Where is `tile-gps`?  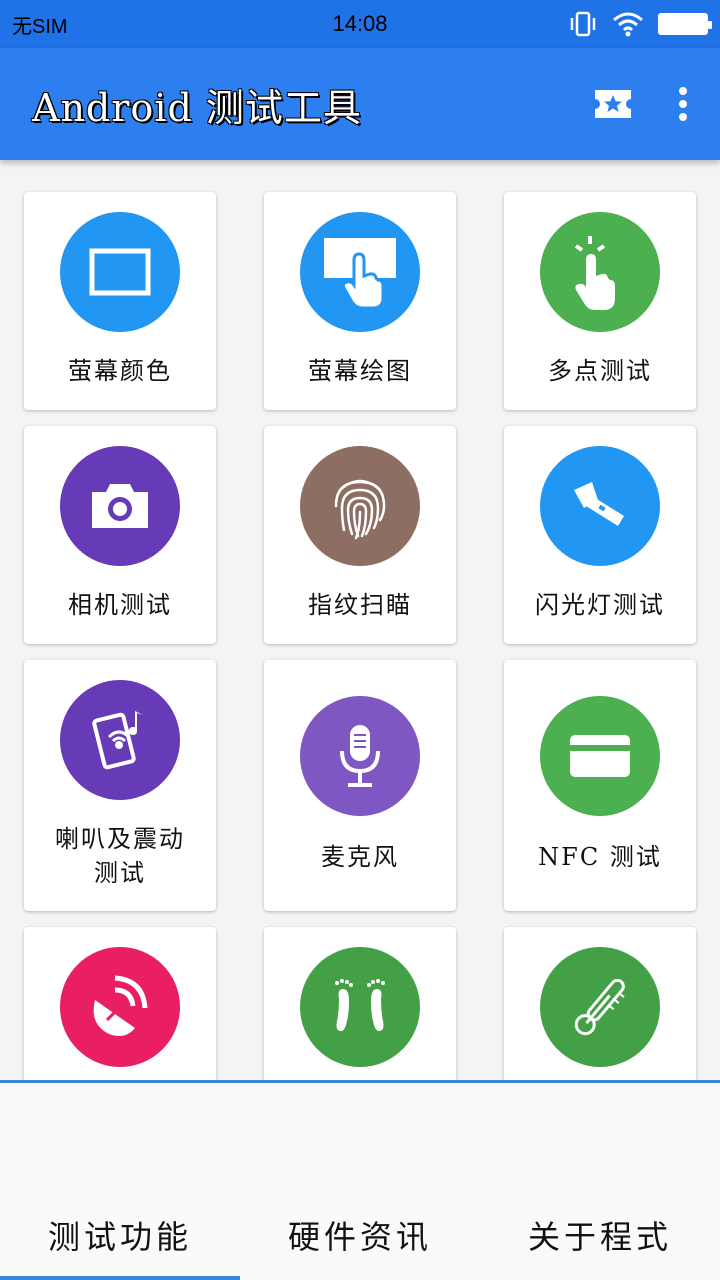
tile-gps is located at coordinates (120, 1003).